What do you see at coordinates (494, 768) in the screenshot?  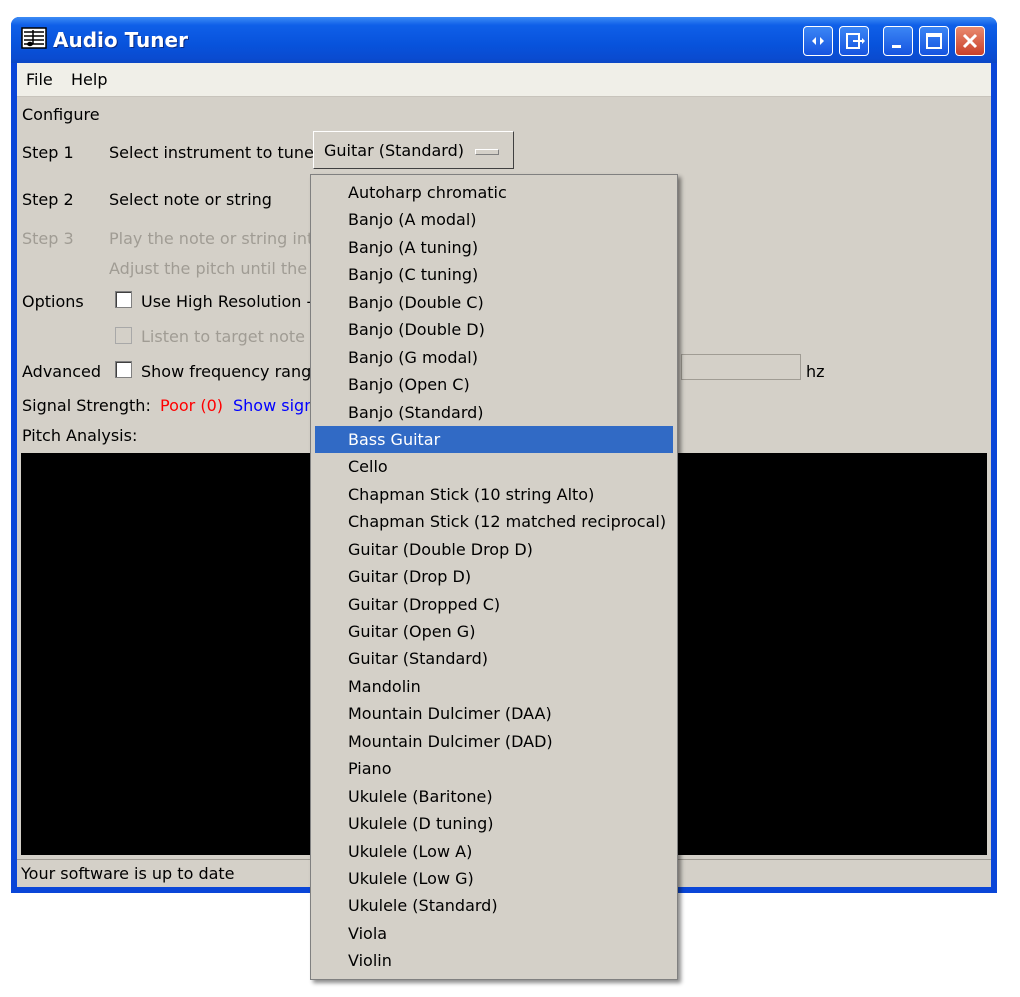 I see `instrument-option: Piano` at bounding box center [494, 768].